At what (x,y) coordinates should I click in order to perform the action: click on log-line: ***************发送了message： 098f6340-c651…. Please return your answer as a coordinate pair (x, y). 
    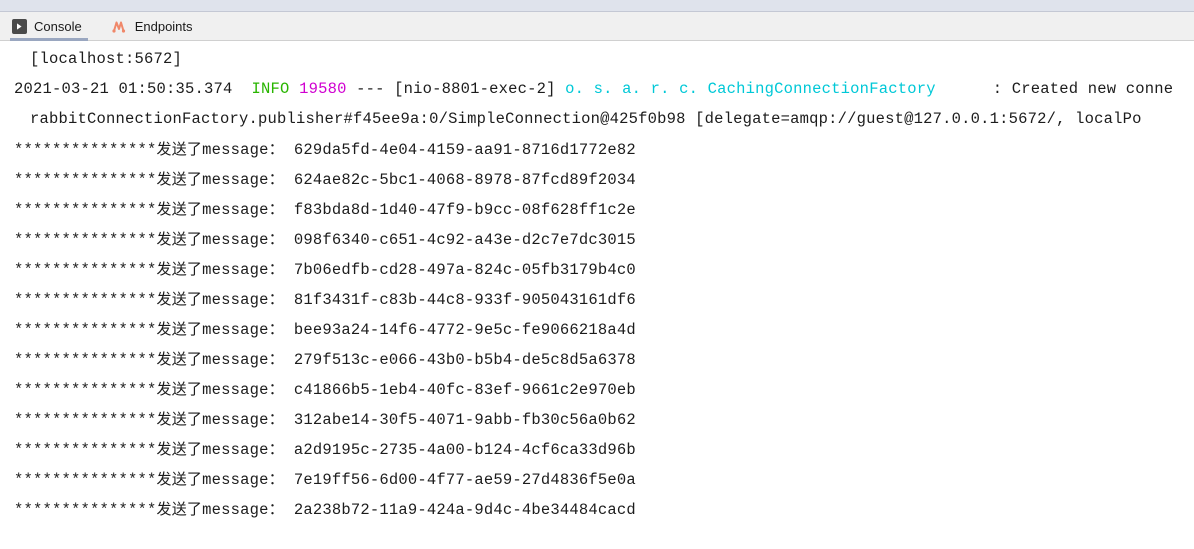
    Looking at the image, I should click on (597, 239).